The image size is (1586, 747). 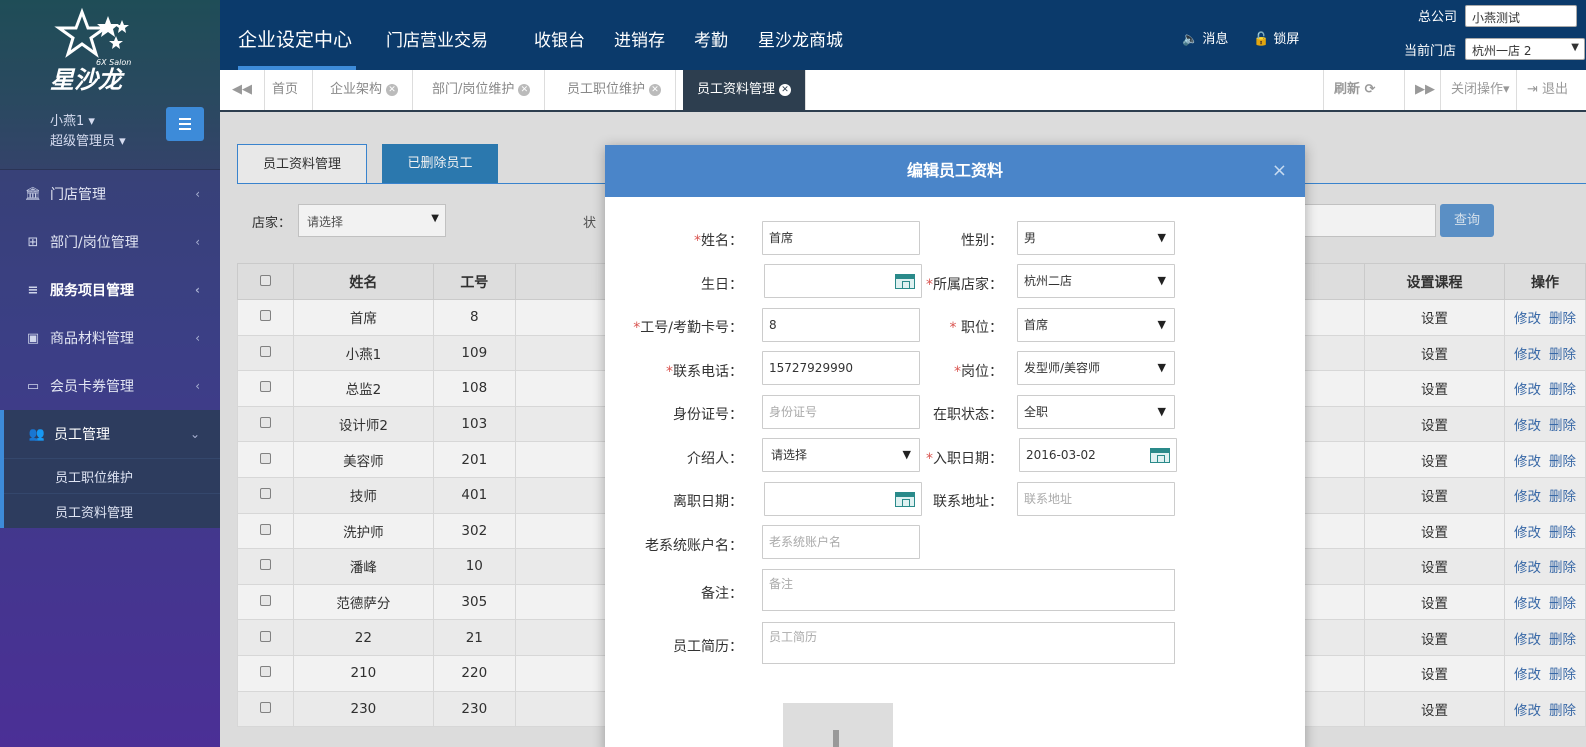 I want to click on post-select: 发型师/美容师 ▼, so click(x=1096, y=368).